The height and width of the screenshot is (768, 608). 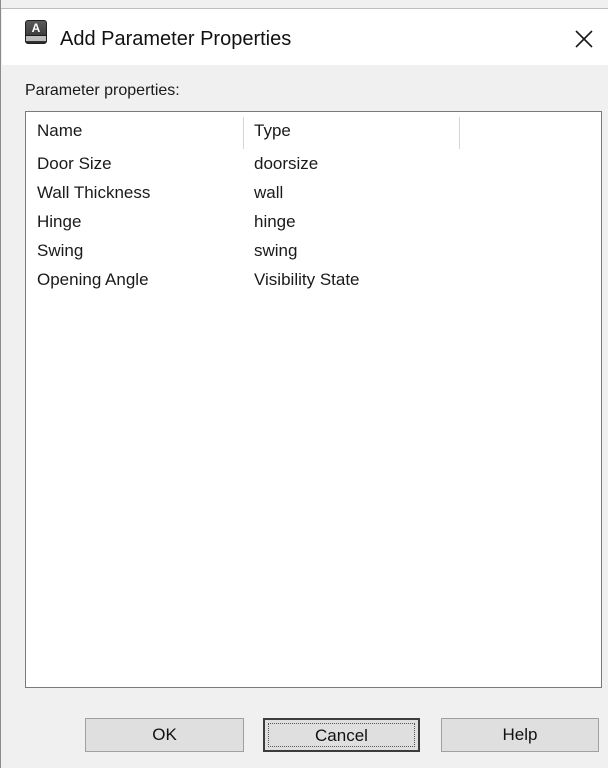 I want to click on list-item: Opening Angle Visibility State, so click(x=313, y=280).